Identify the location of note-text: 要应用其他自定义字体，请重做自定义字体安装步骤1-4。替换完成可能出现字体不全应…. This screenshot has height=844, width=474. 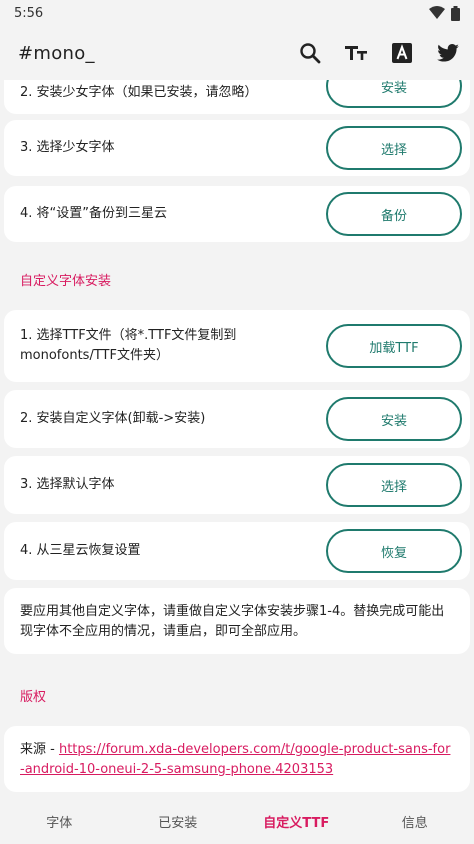
(232, 621).